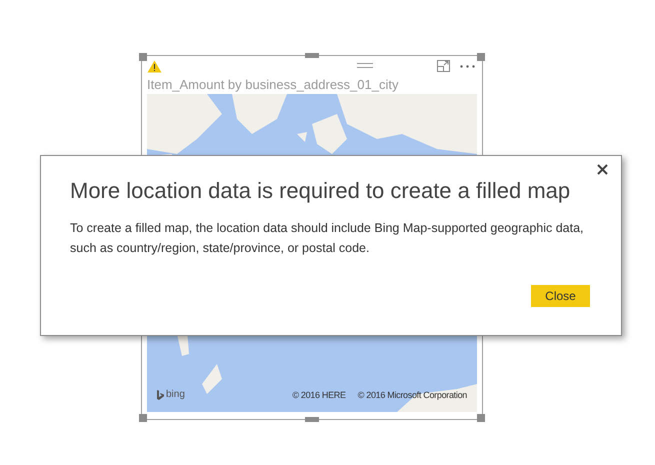 The height and width of the screenshot is (465, 655). I want to click on dialog-title: More location data is required to create a filled map, so click(321, 191).